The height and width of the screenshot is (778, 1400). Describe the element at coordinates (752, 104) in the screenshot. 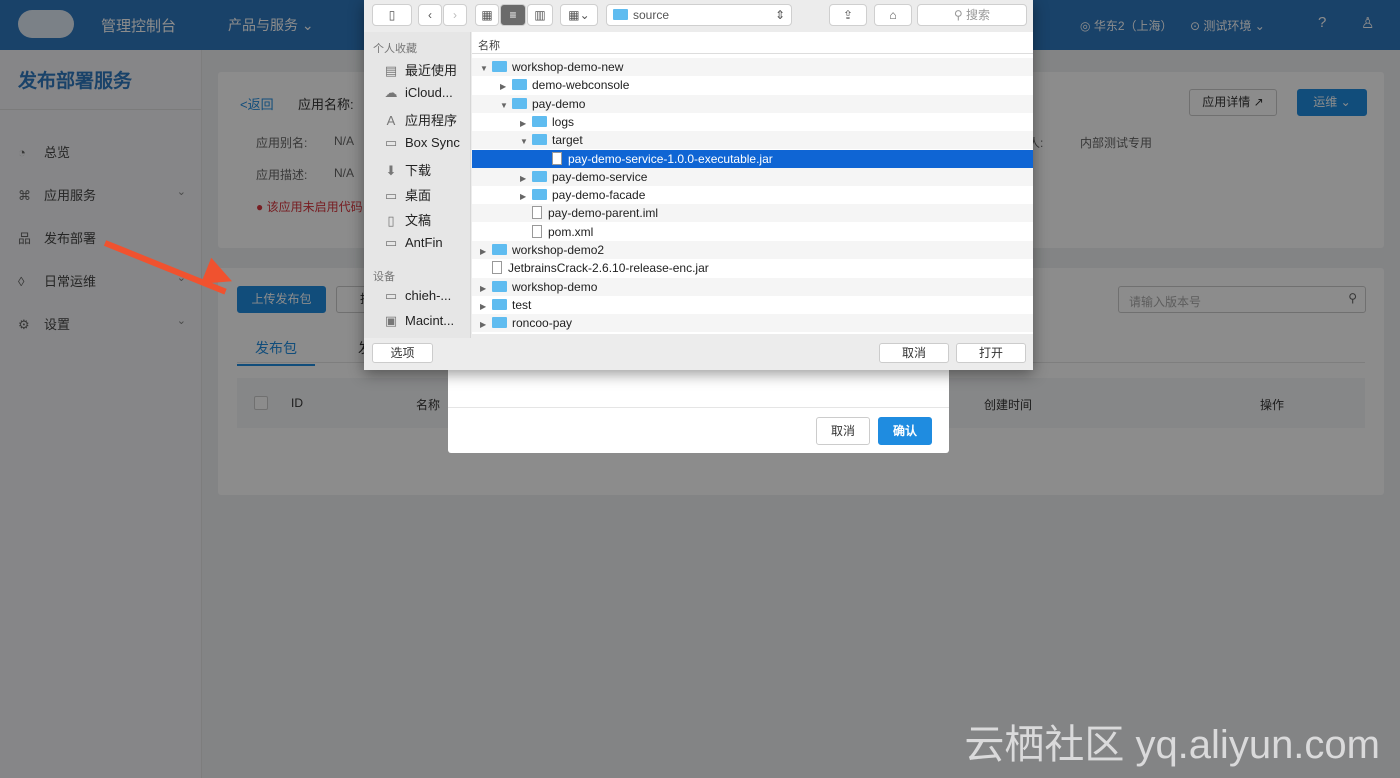

I see `file-row: ▼ pay-demo` at that location.